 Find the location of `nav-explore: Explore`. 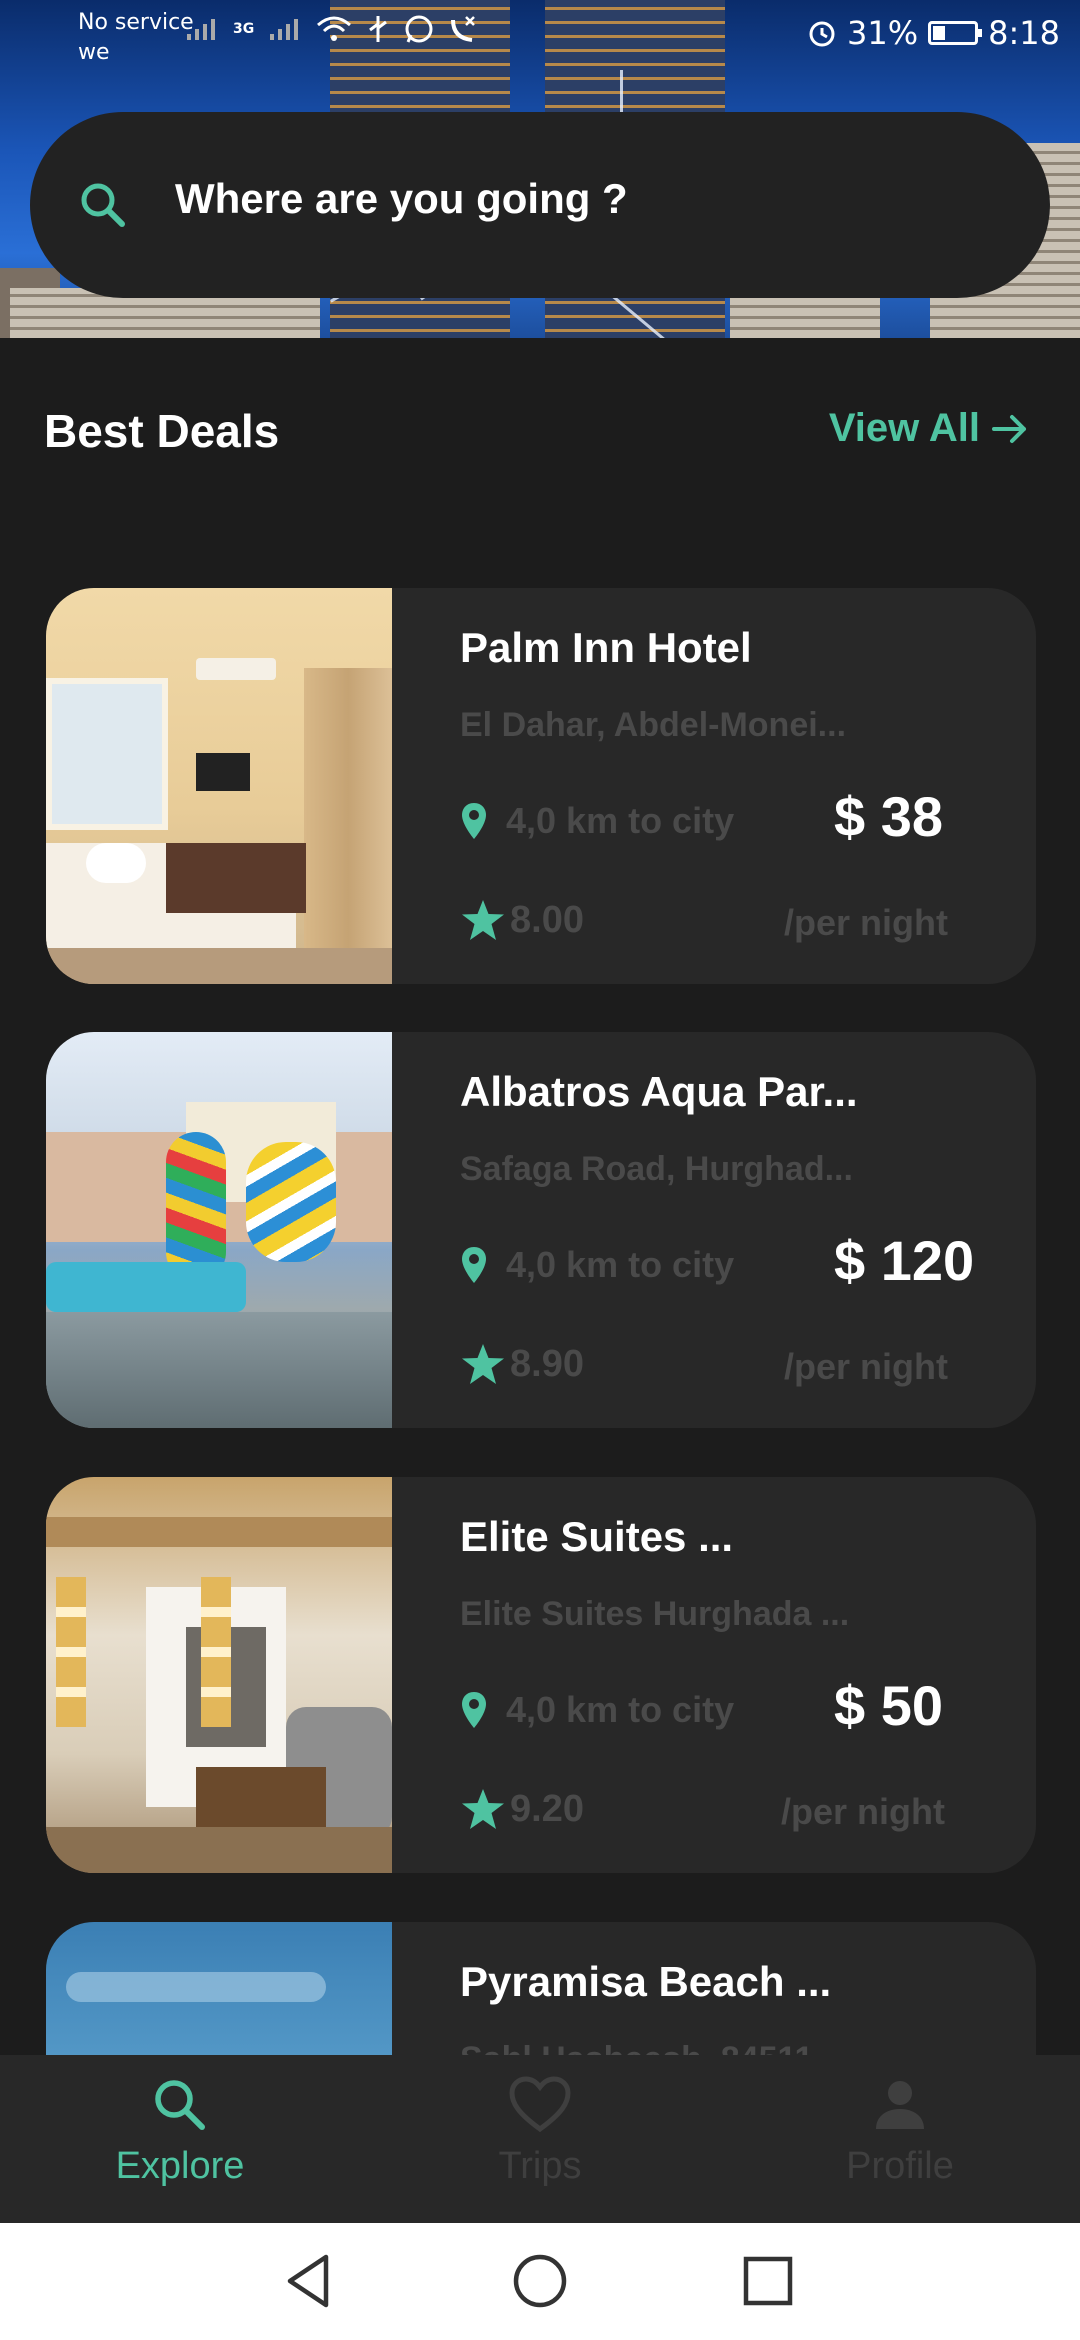

nav-explore: Explore is located at coordinates (180, 2131).